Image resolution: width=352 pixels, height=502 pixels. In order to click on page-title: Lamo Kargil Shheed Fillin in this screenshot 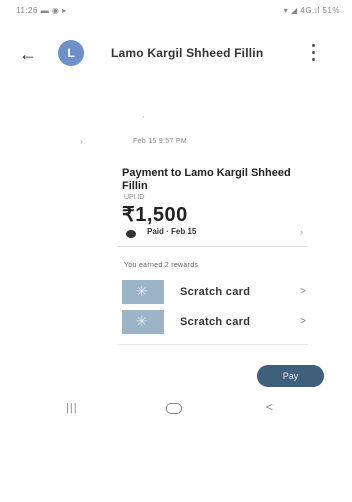, I will do `click(187, 53)`.